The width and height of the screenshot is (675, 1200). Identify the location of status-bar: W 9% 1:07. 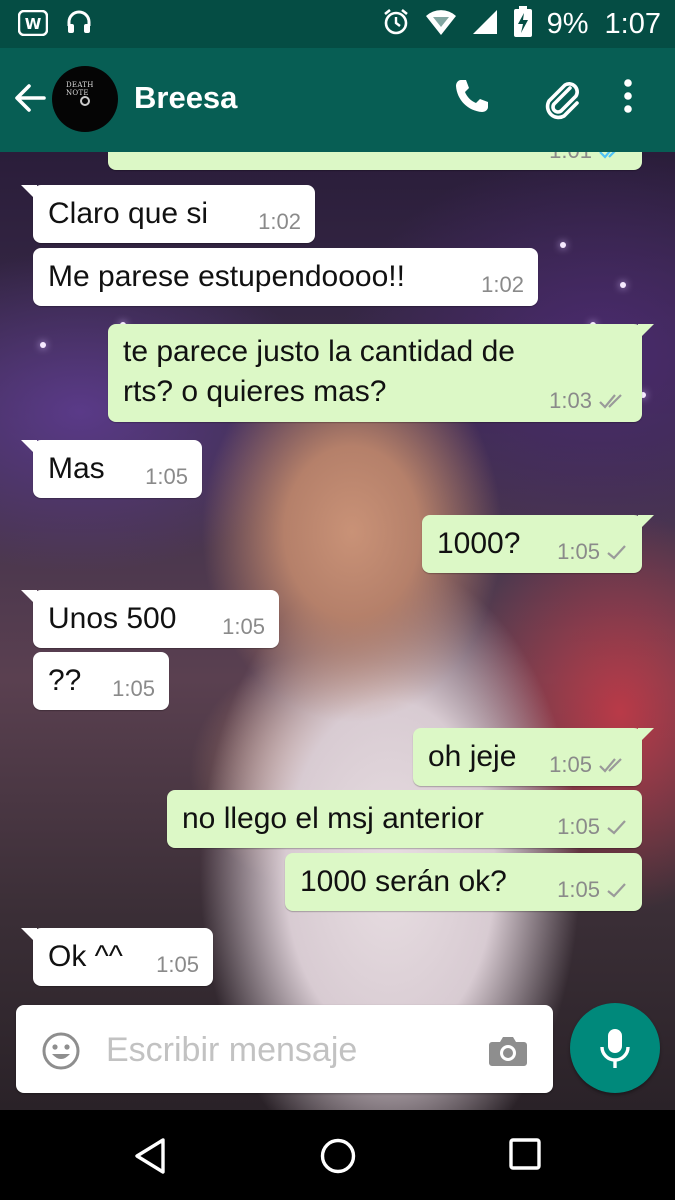
(337, 24).